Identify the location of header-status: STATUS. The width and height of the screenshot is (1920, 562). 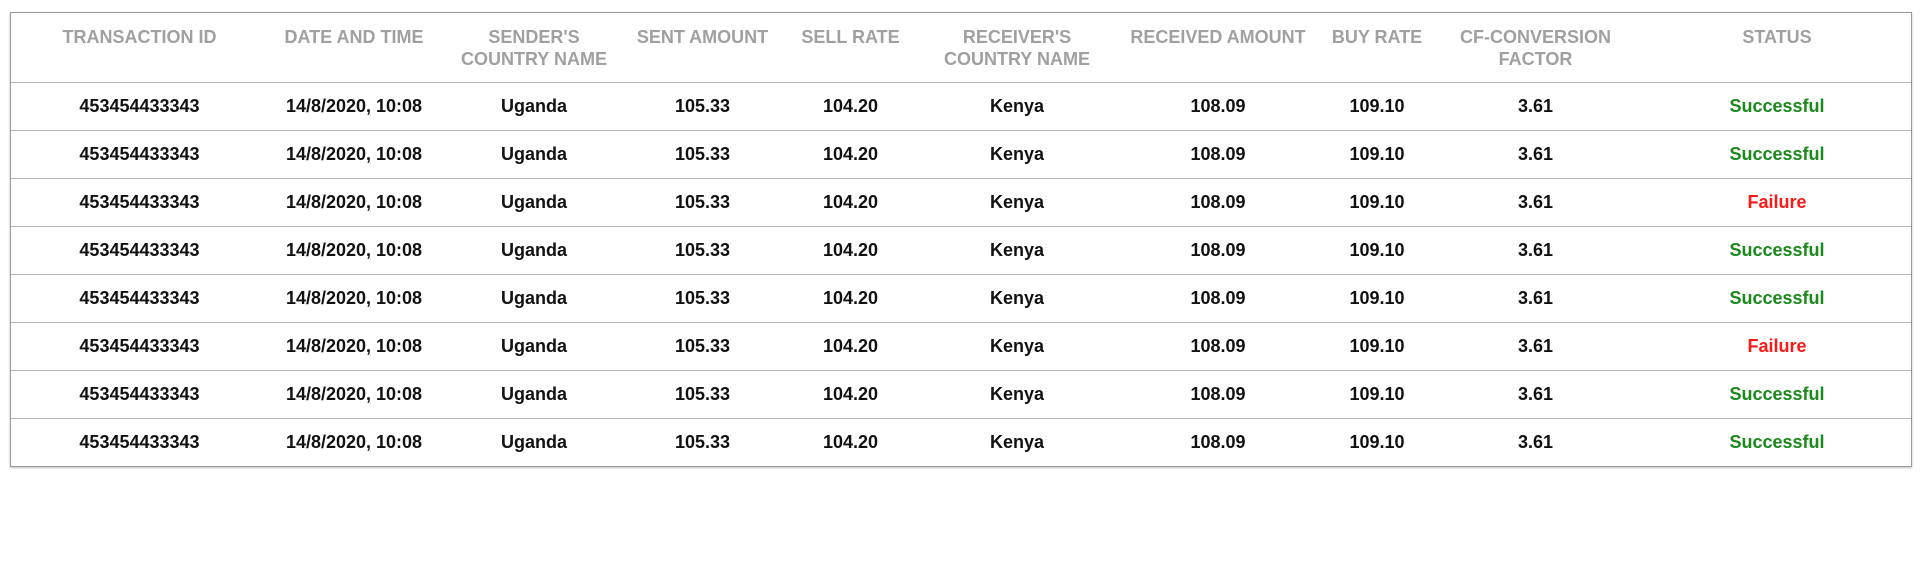
(1777, 48).